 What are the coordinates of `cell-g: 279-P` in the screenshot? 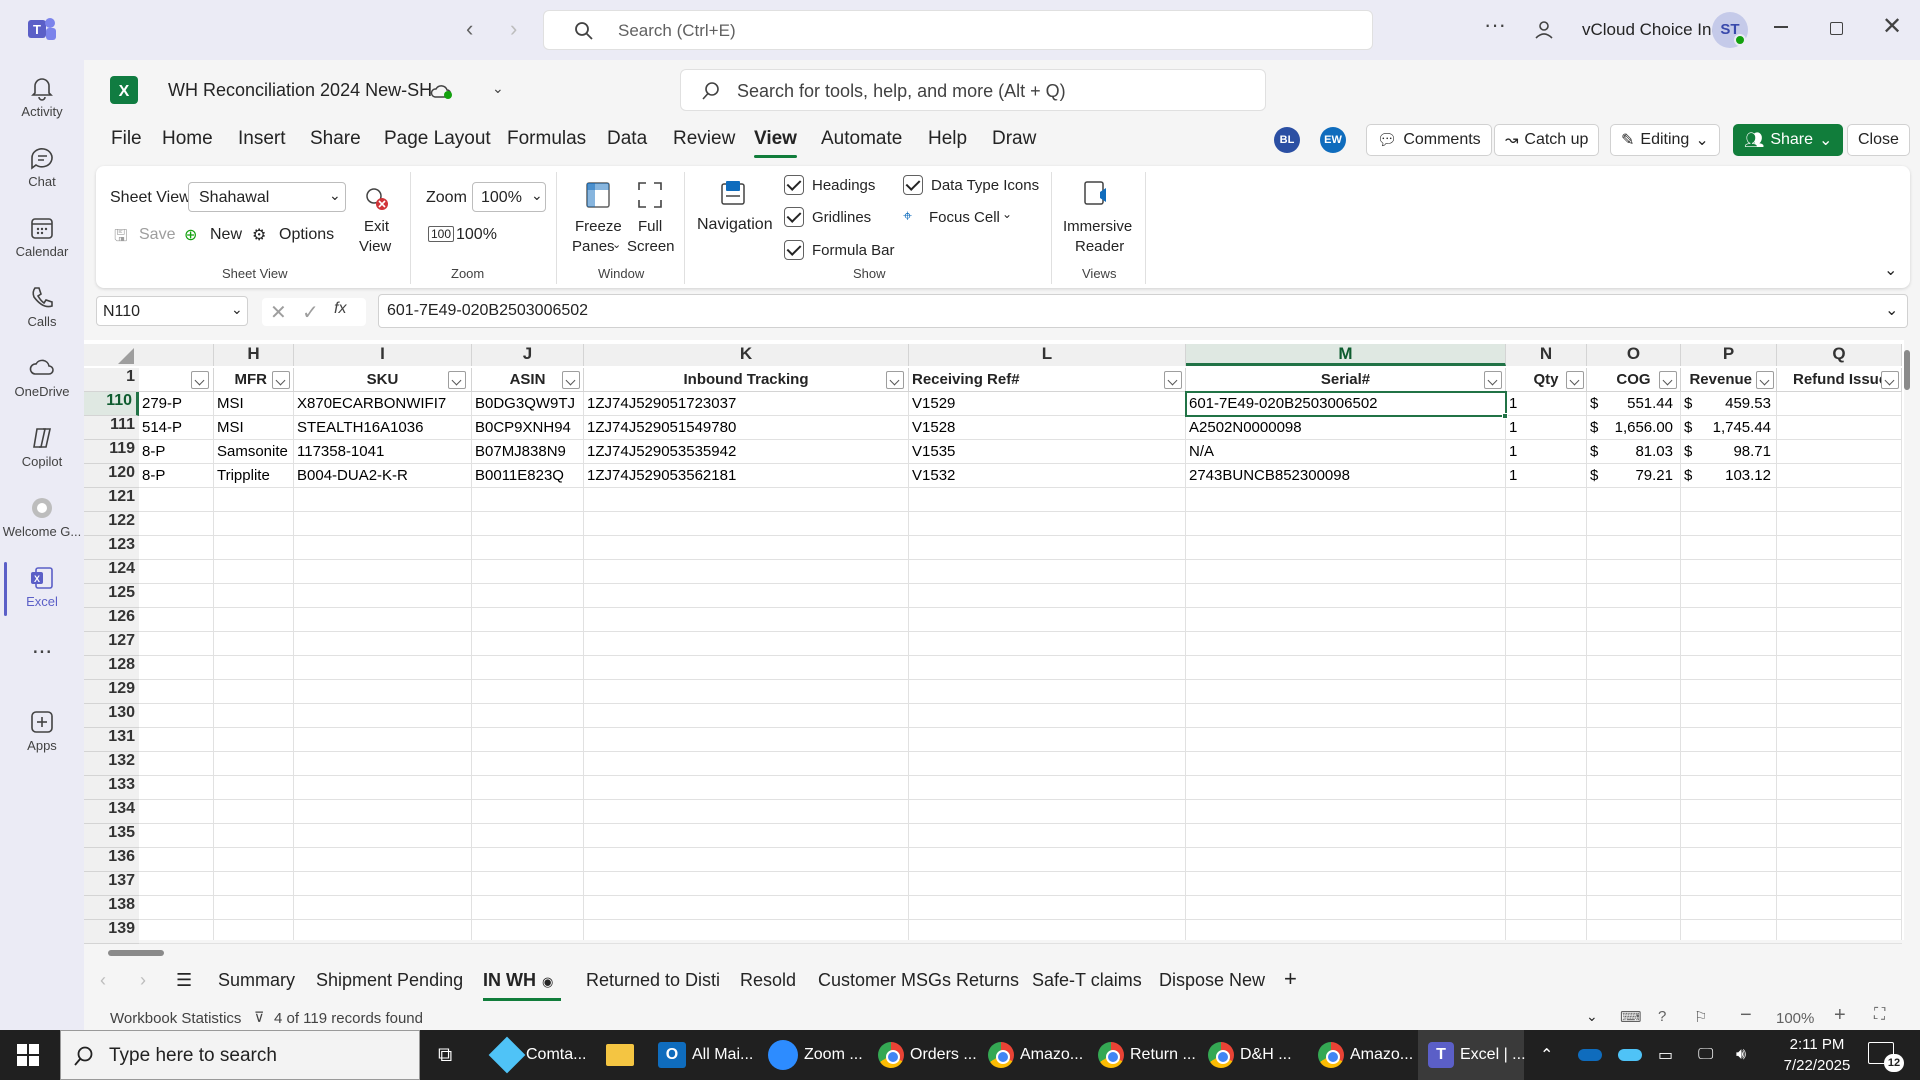 It's located at (176, 404).